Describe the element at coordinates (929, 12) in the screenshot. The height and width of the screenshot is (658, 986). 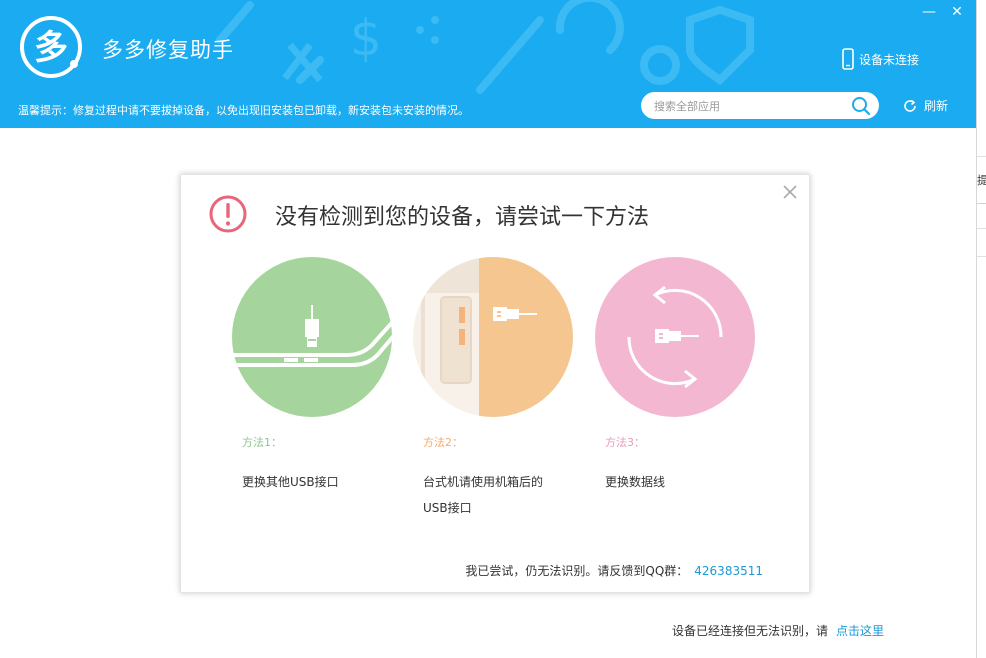
I see `minimize-button: —` at that location.